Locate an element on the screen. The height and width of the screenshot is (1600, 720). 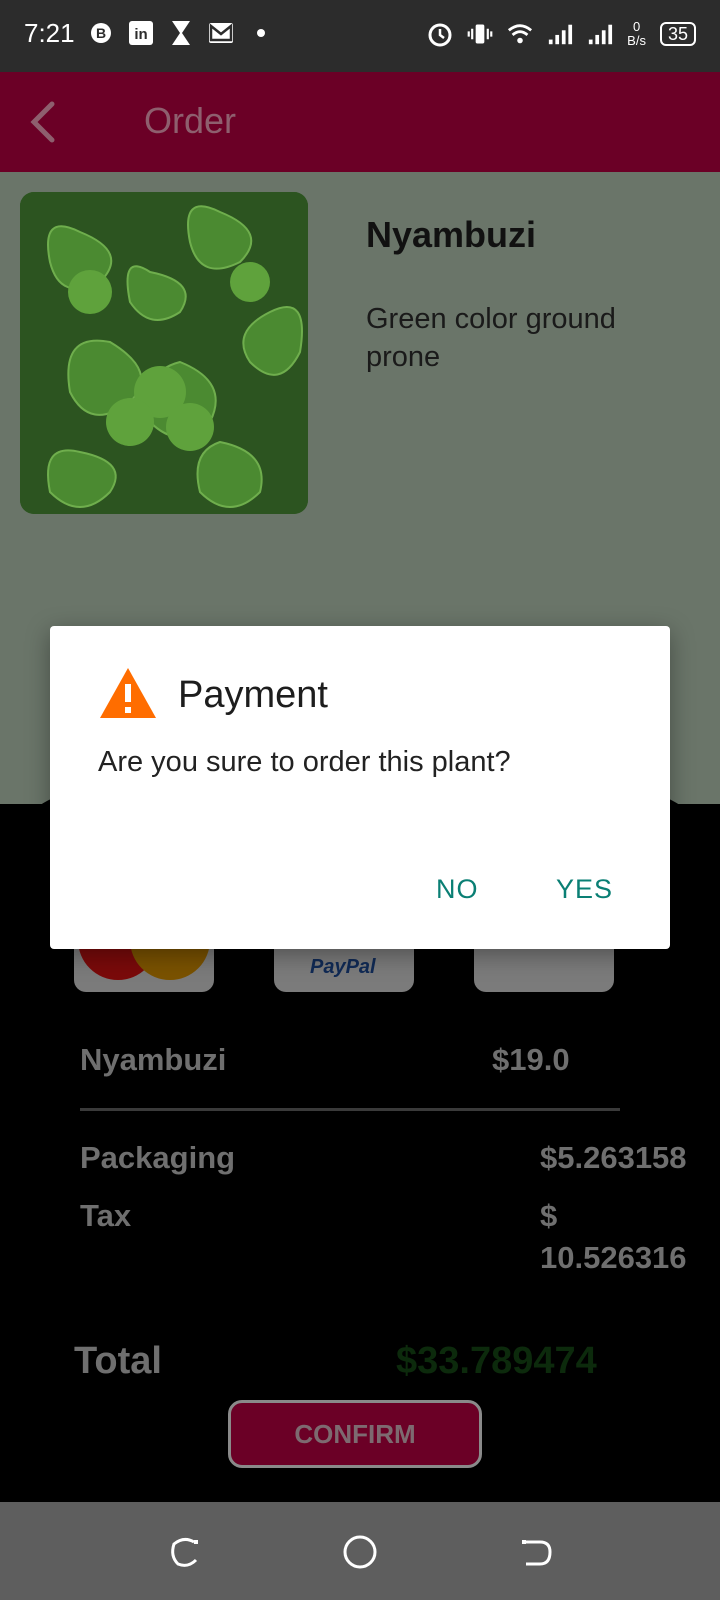
vibrate-icon is located at coordinates (480, 34).